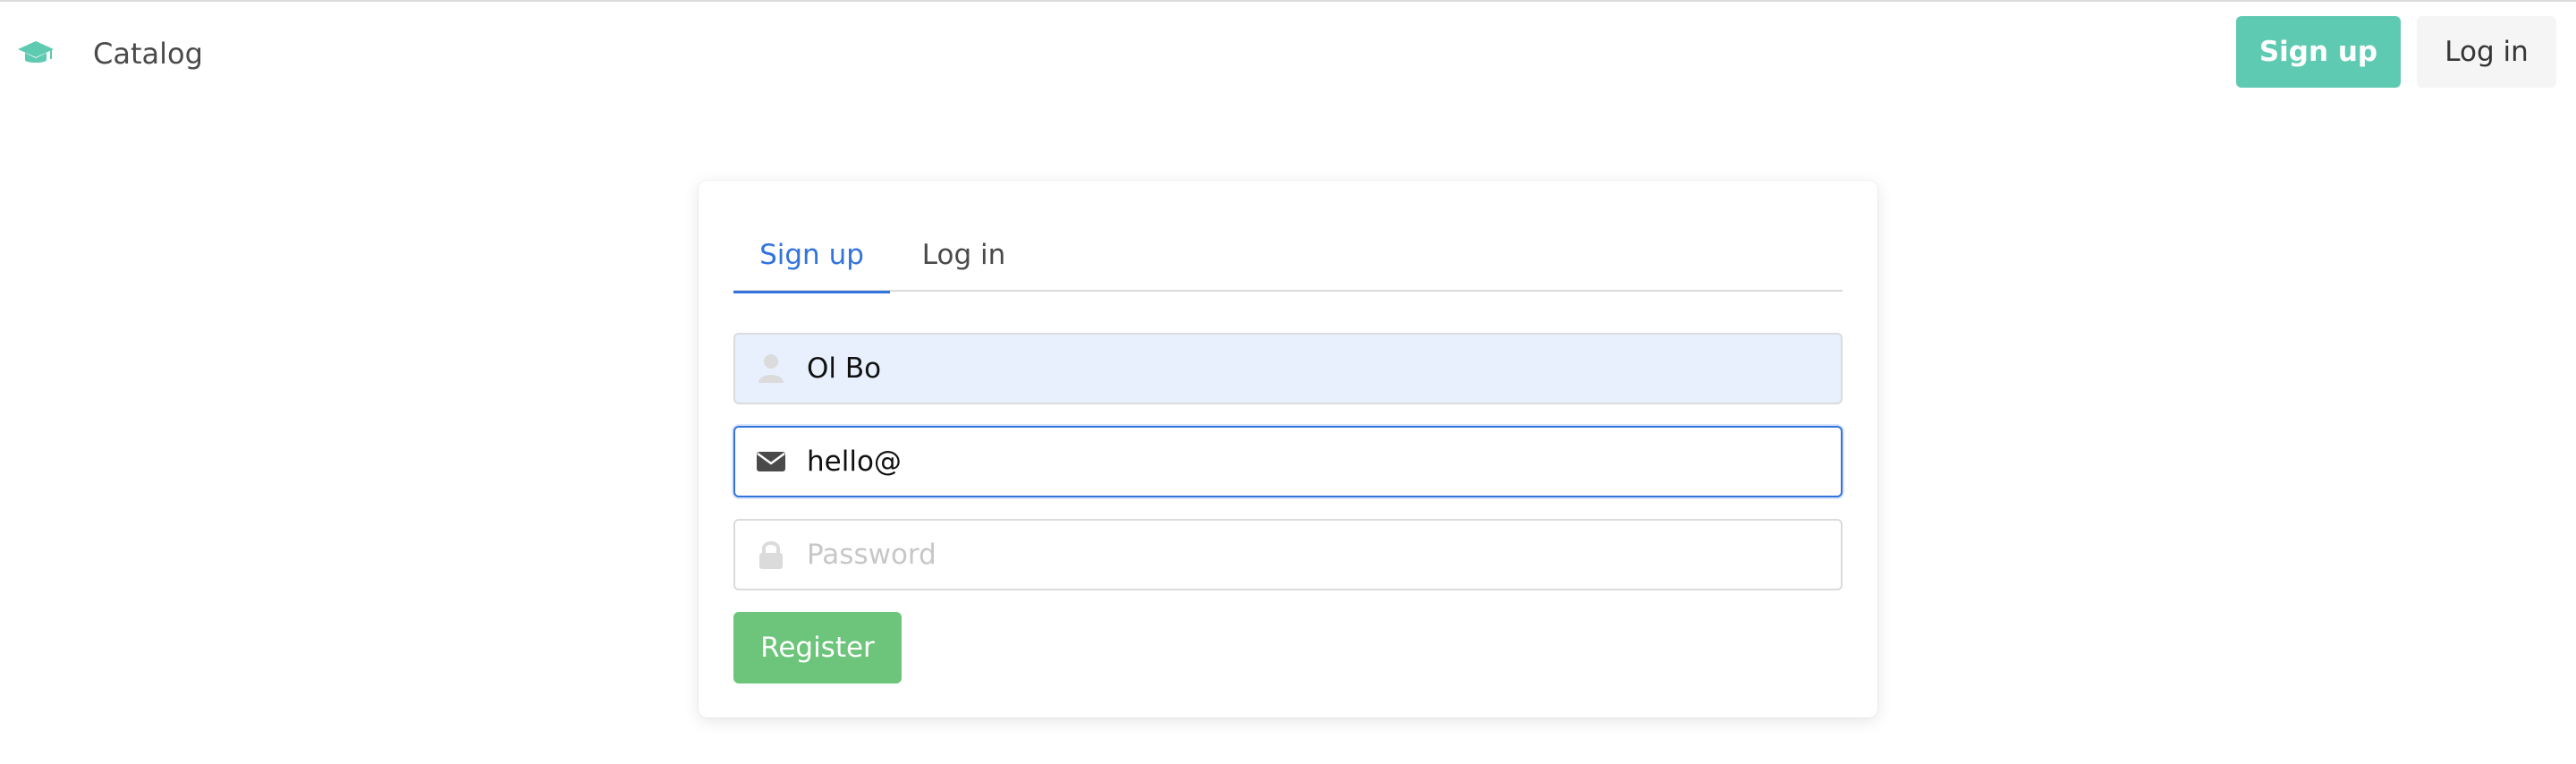 The width and height of the screenshot is (2576, 764). What do you see at coordinates (1316, 555) in the screenshot?
I see `password-input` at bounding box center [1316, 555].